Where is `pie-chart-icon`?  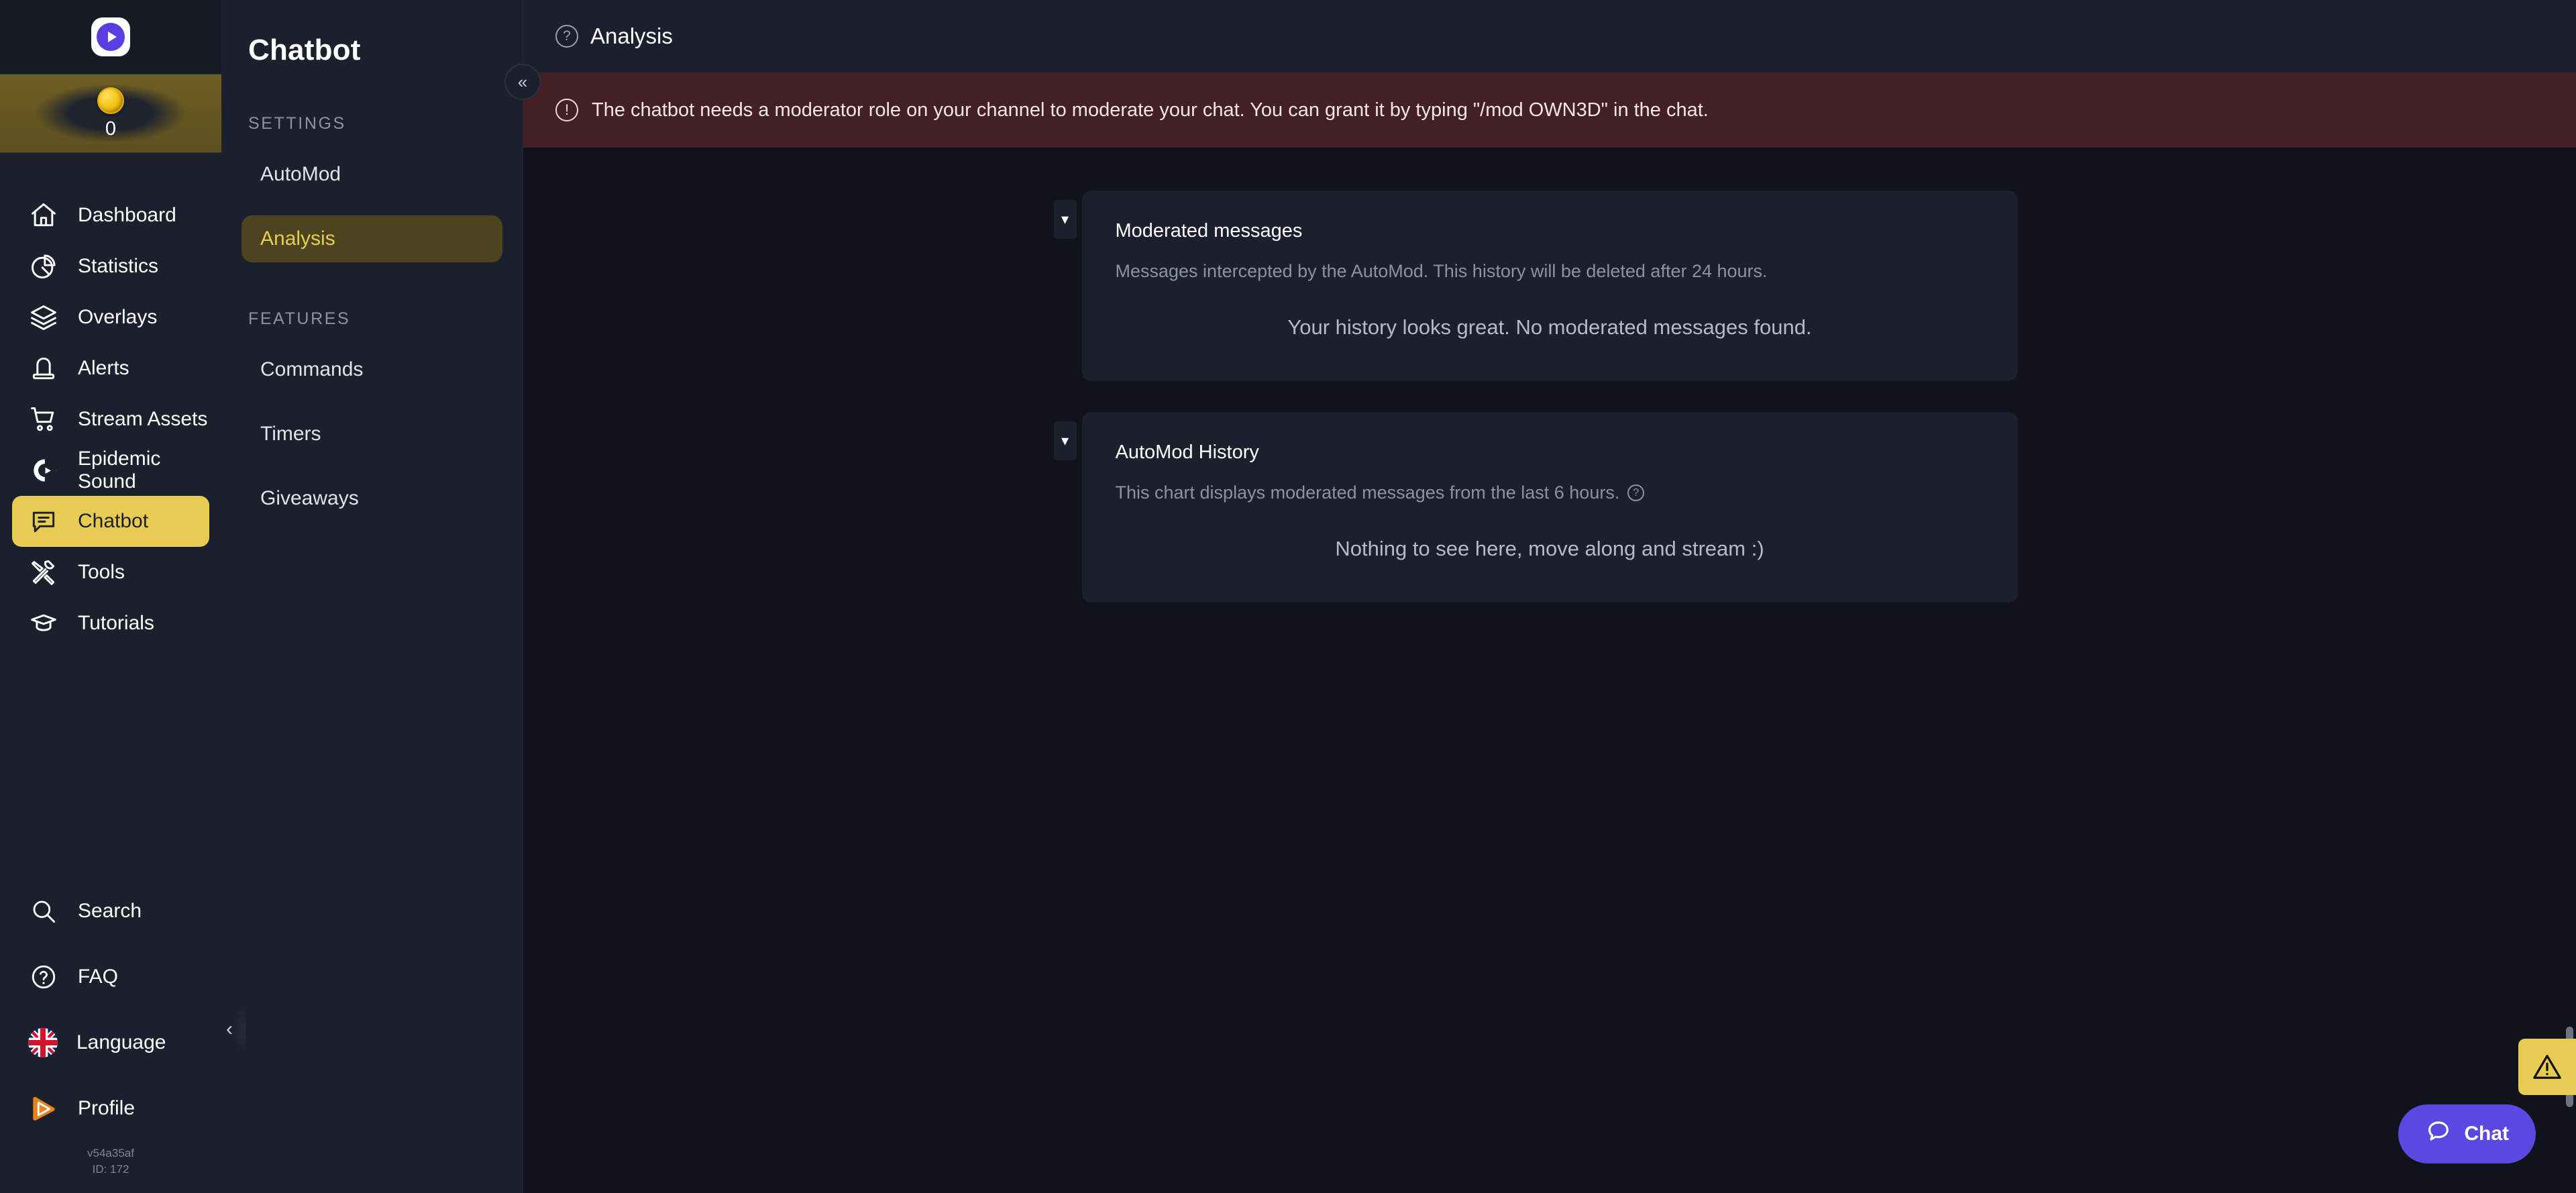
pie-chart-icon is located at coordinates (43, 266).